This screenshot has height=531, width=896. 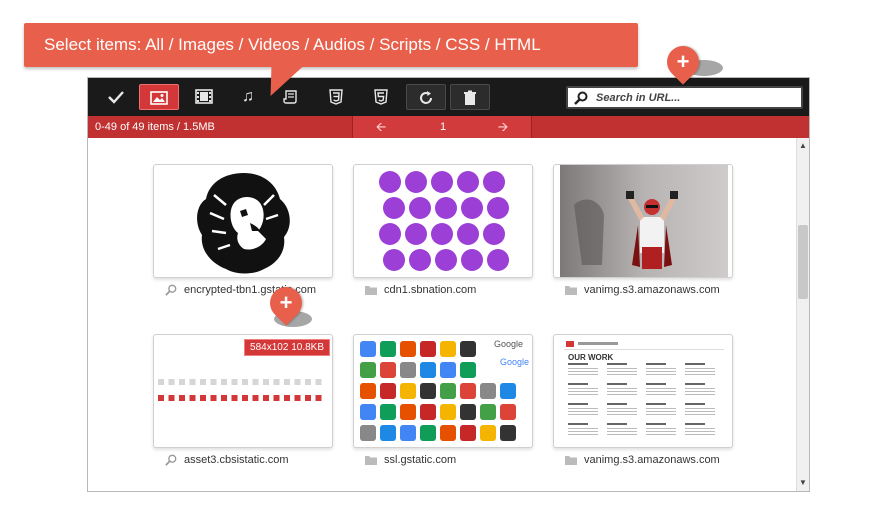 I want to click on item-caption: vanimg.s3.amazonaws.com, so click(x=648, y=292).